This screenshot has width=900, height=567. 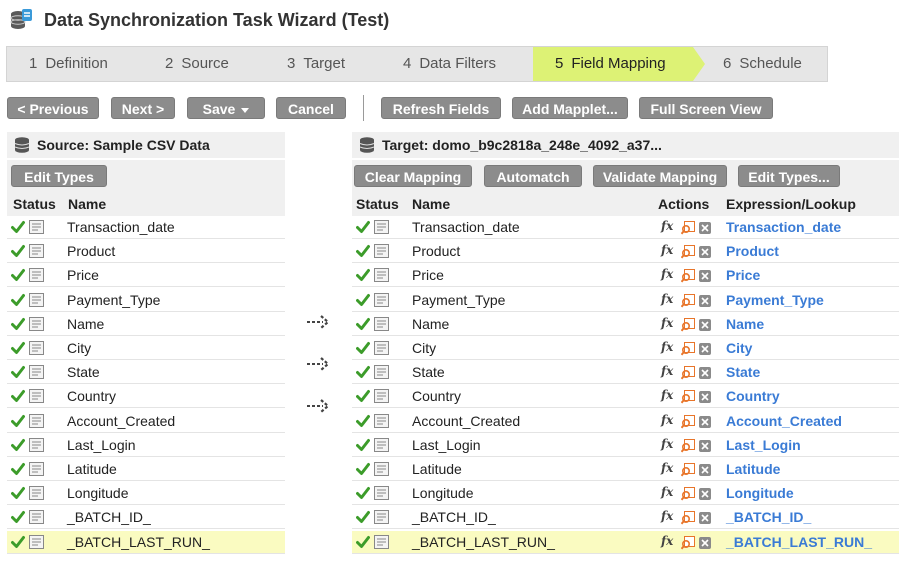 I want to click on source-field-row: Transaction_date, so click(x=146, y=227).